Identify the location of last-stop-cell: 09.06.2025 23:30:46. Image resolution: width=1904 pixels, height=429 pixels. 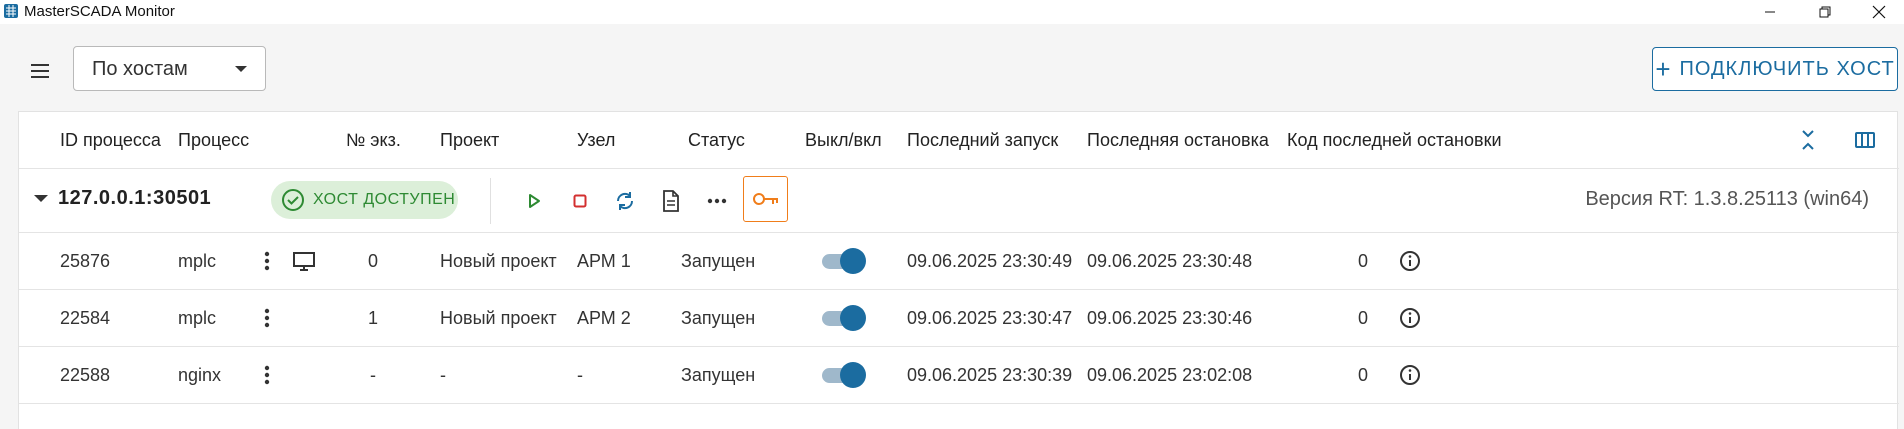
(1170, 318).